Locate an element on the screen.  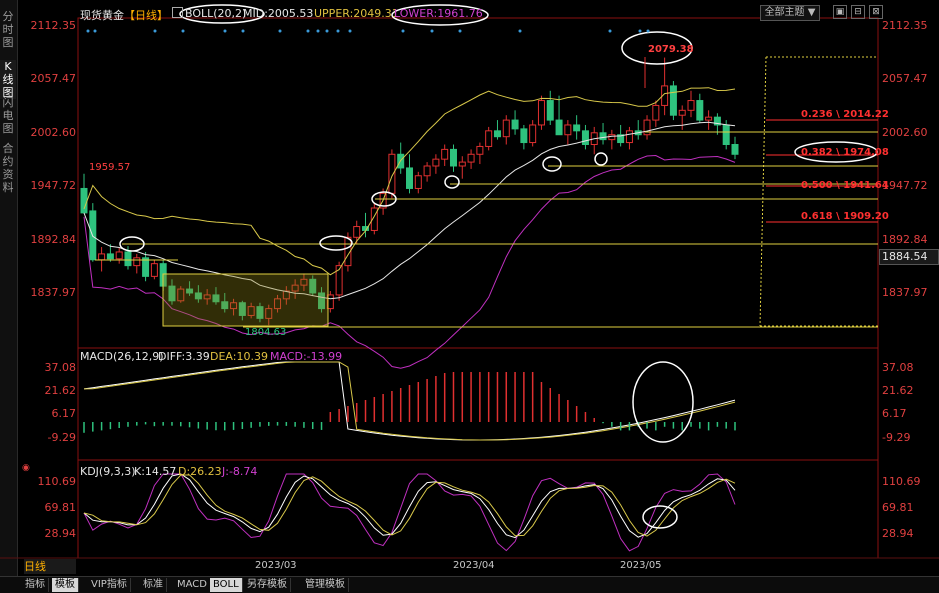
tab-indicators: 指标 is located at coordinates (35, 585).